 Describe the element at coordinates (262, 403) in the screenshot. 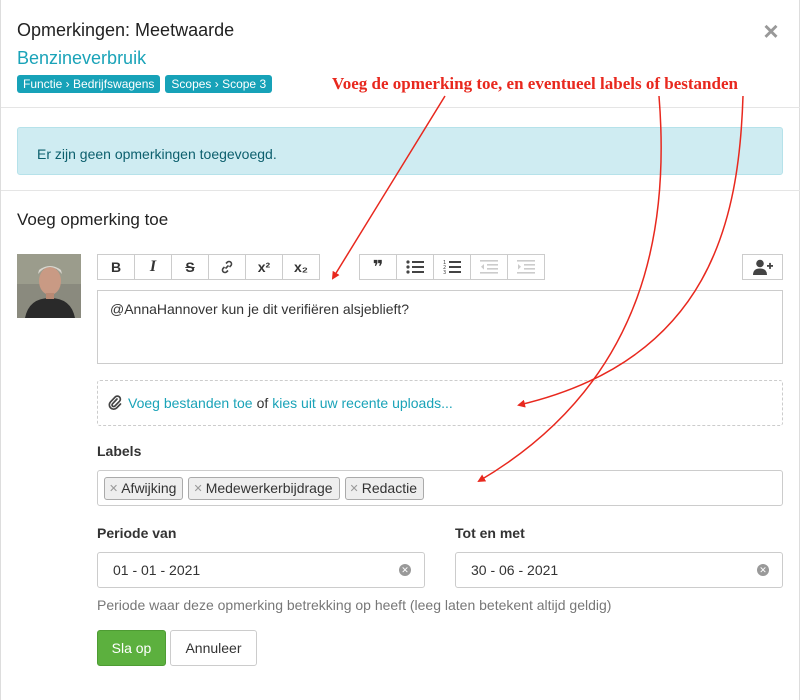

I see `or-text: of` at that location.